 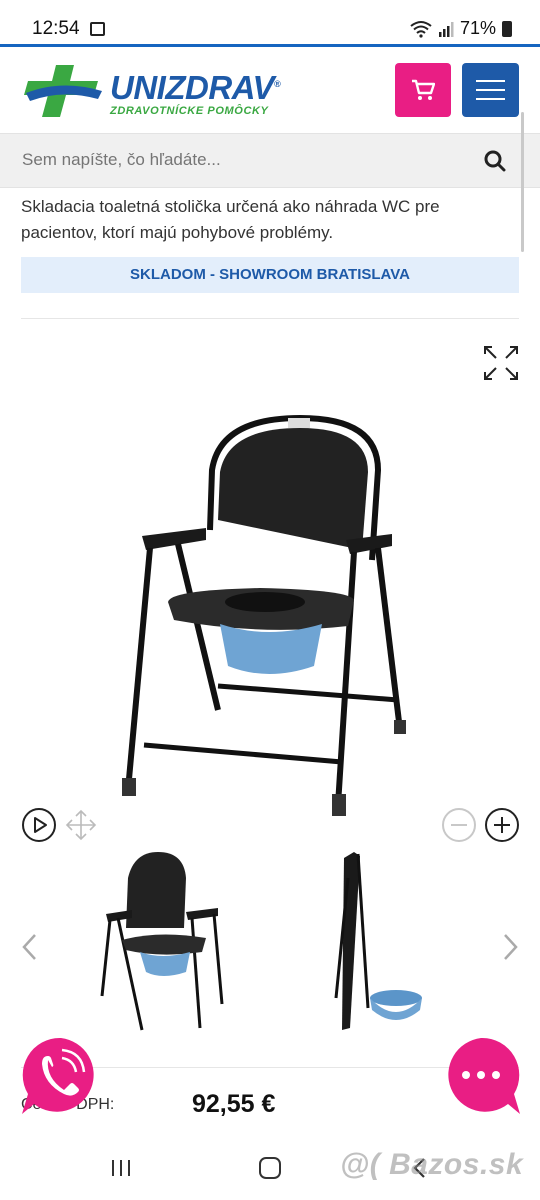 What do you see at coordinates (481, 1075) in the screenshot?
I see `chat-button` at bounding box center [481, 1075].